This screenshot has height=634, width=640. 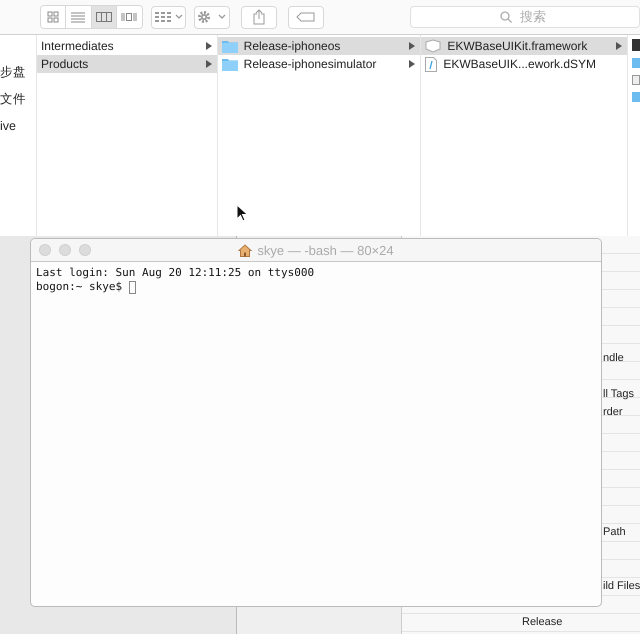 I want to click on gear-icon, so click(x=211, y=17).